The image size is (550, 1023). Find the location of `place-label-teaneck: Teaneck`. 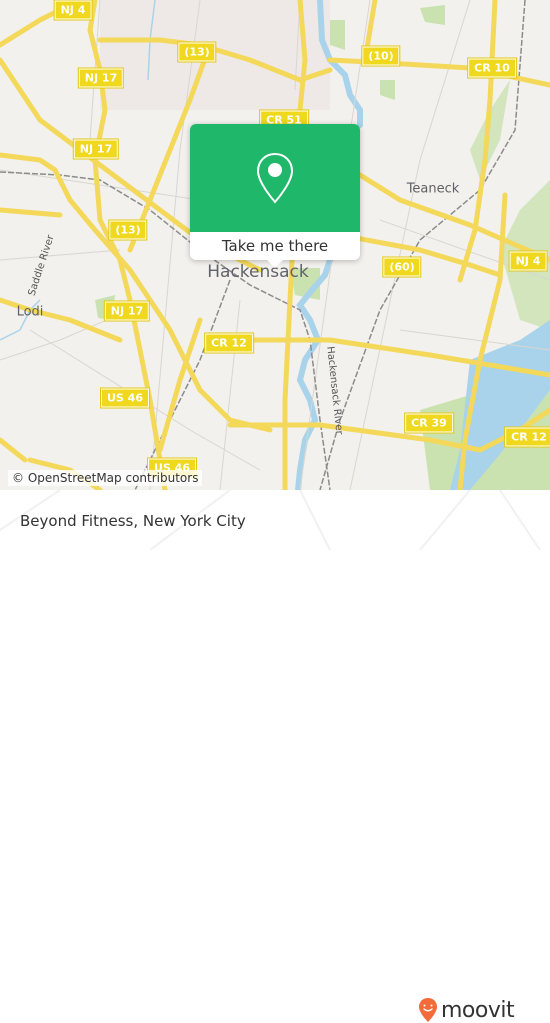

place-label-teaneck: Teaneck is located at coordinates (433, 189).